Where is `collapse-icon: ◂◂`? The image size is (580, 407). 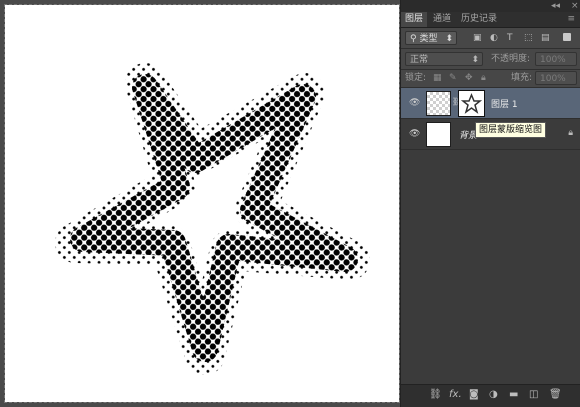 collapse-icon: ◂◂ is located at coordinates (555, 6).